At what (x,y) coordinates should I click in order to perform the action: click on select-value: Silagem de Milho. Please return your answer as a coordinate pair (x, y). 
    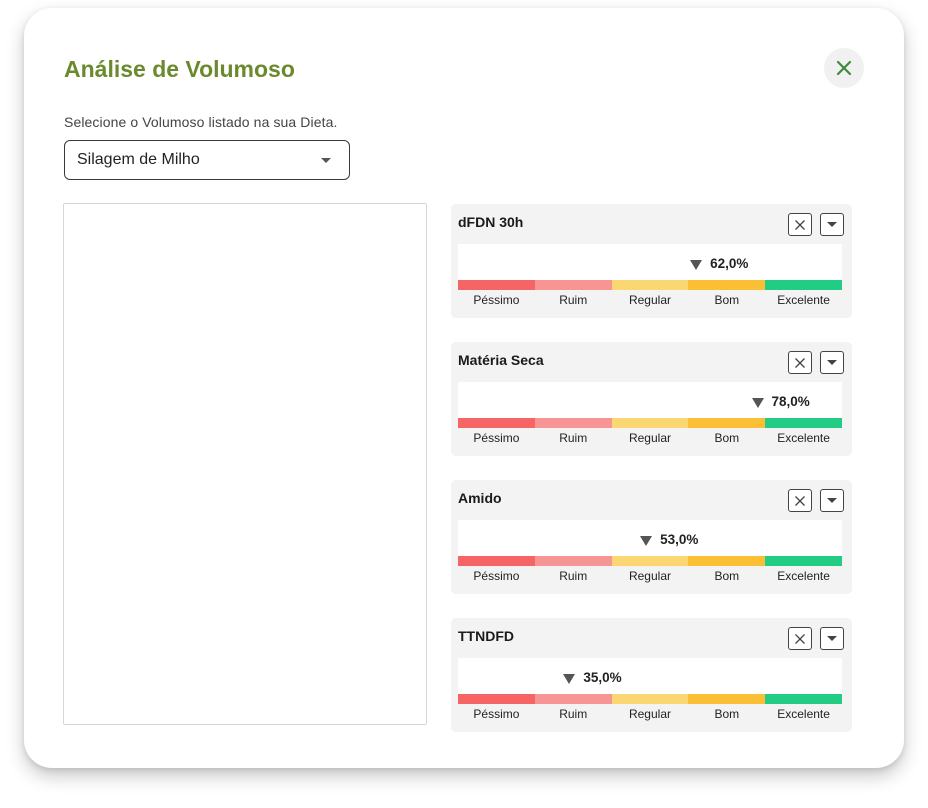
    Looking at the image, I should click on (138, 159).